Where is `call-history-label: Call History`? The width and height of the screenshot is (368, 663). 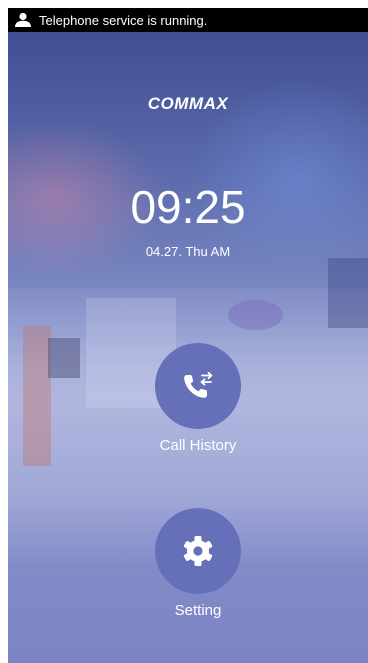 call-history-label: Call History is located at coordinates (198, 445).